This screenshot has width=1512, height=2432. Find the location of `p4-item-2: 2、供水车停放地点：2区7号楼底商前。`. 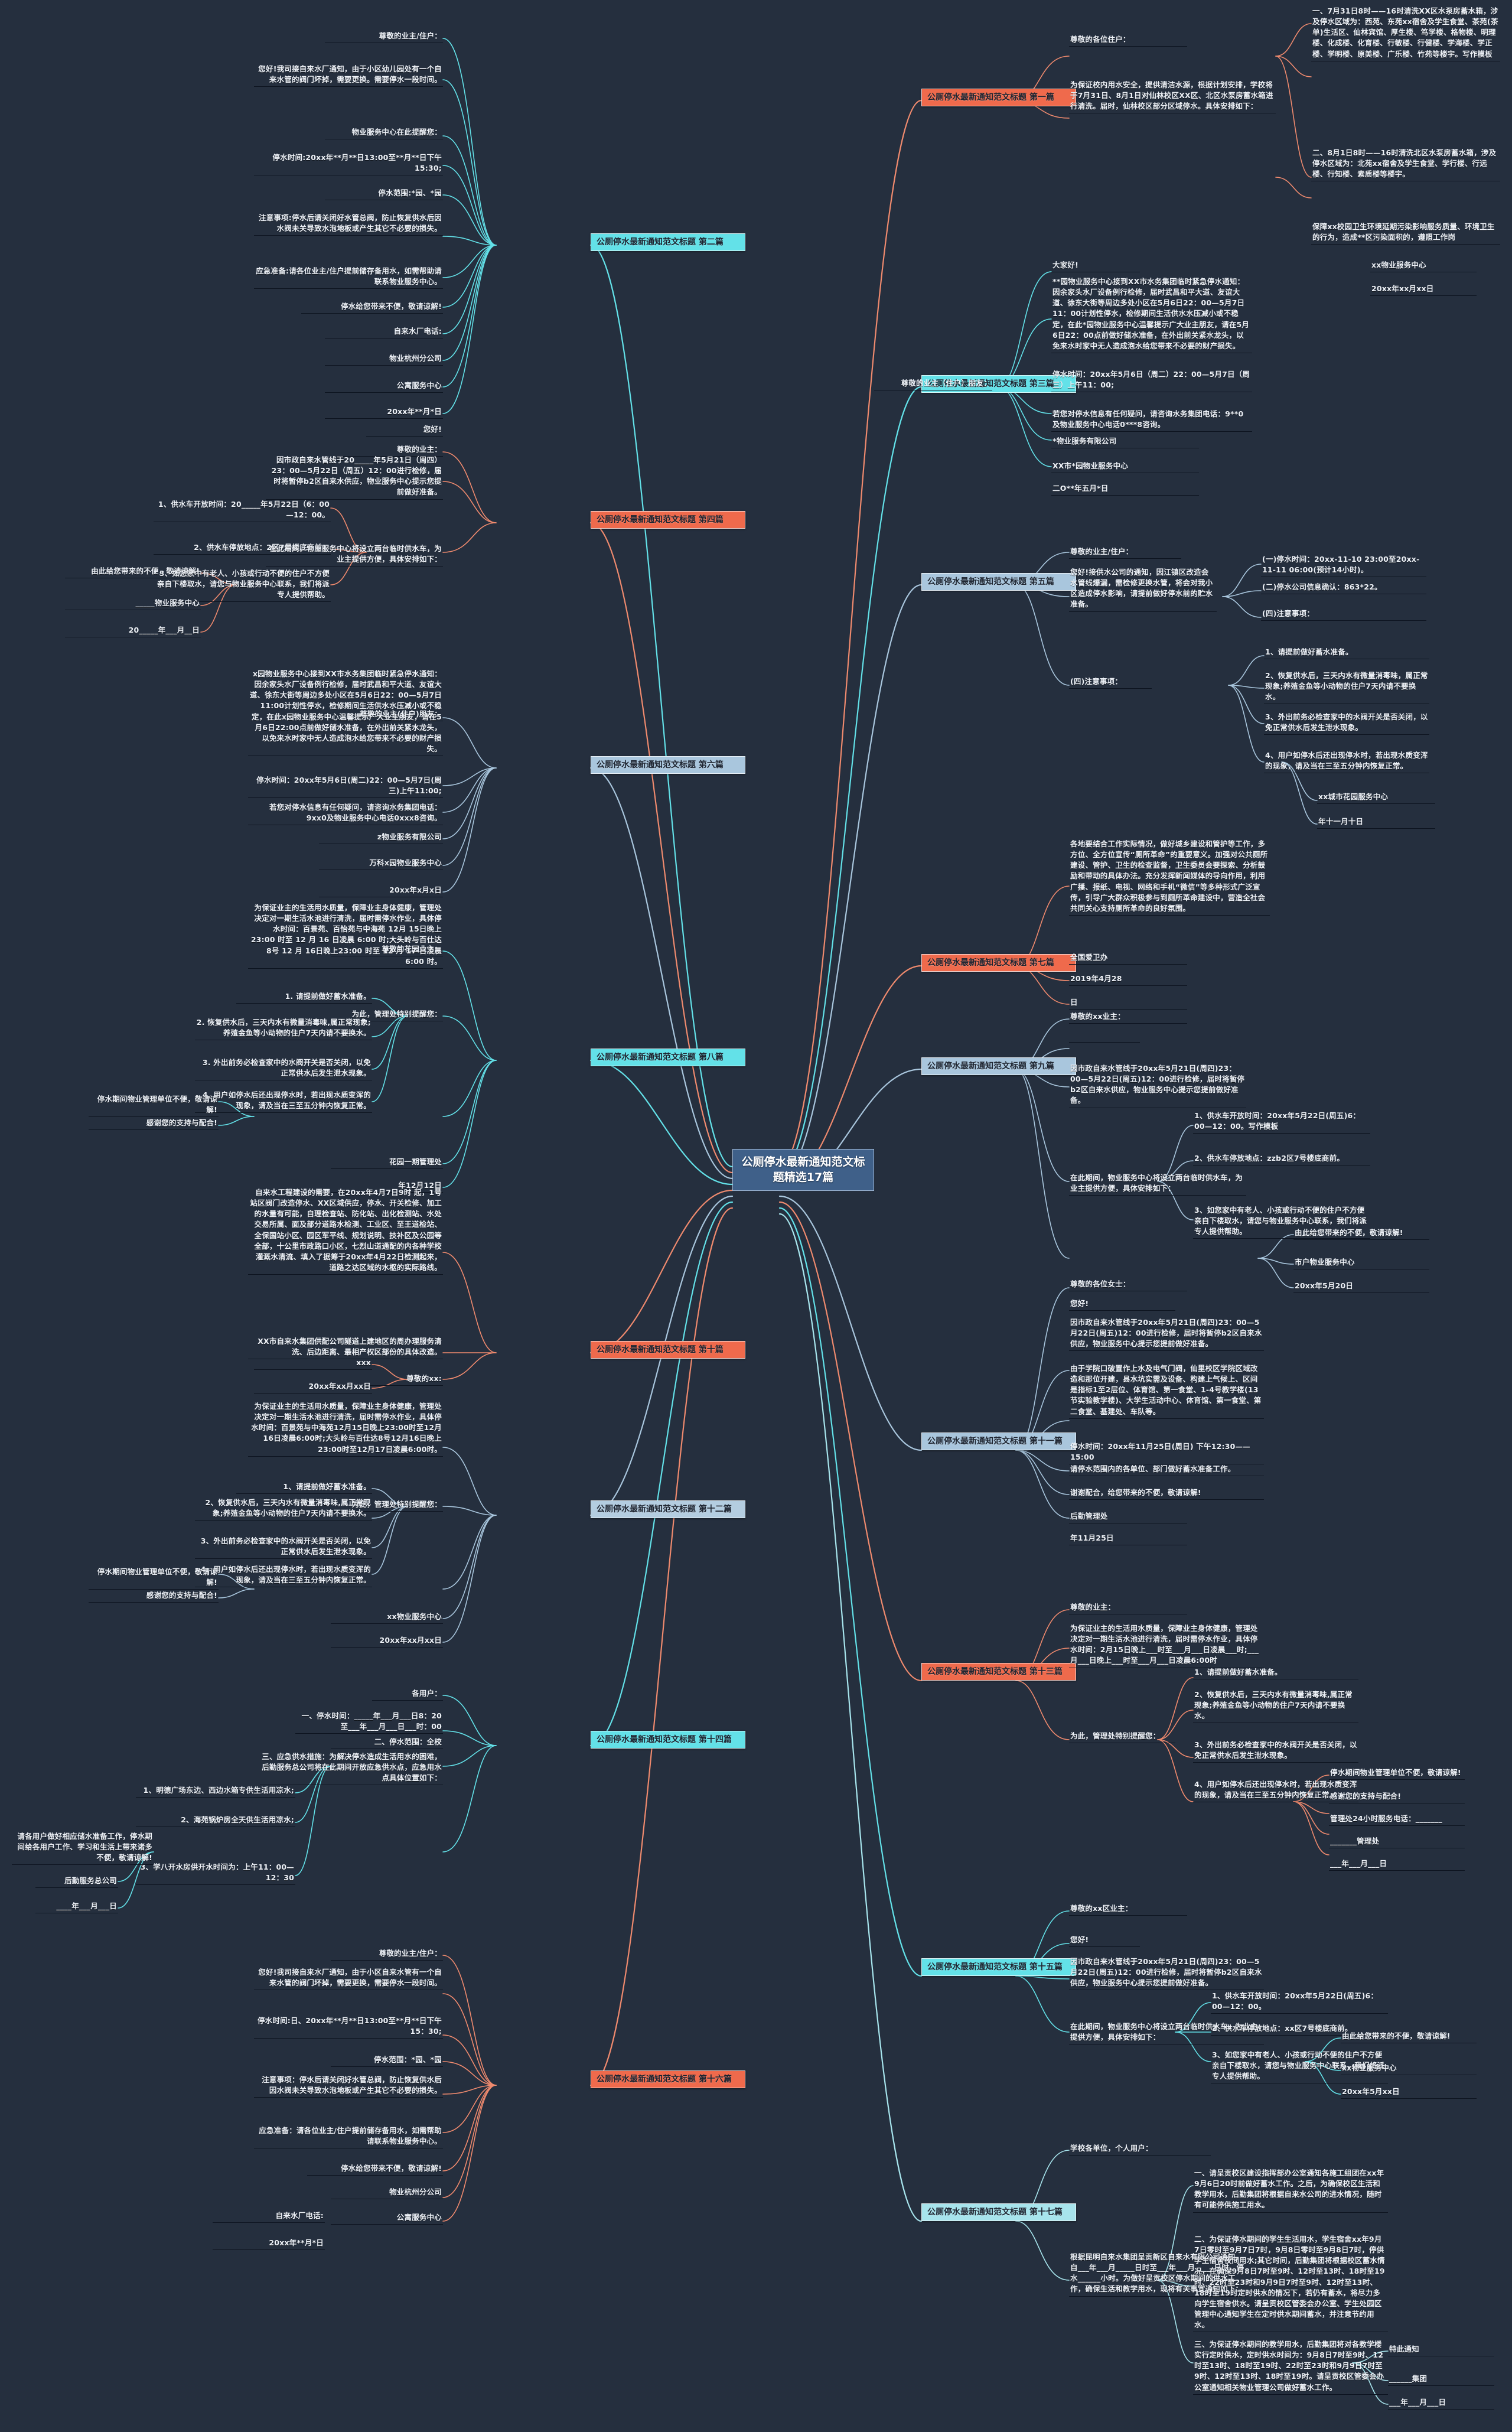

p4-item-2: 2、供水车停放地点：2区7号楼底商前。 is located at coordinates (242, 548).